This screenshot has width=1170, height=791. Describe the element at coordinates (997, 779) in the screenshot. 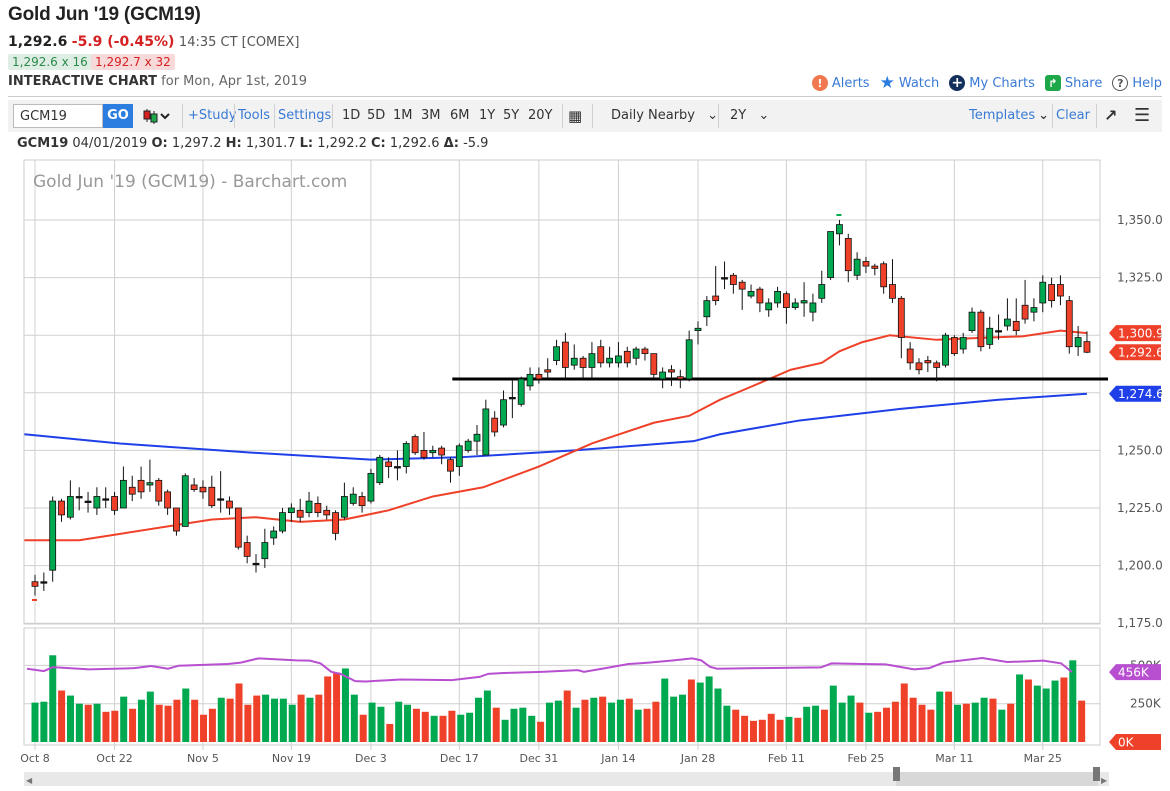

I see `scrollbar-thumb` at that location.